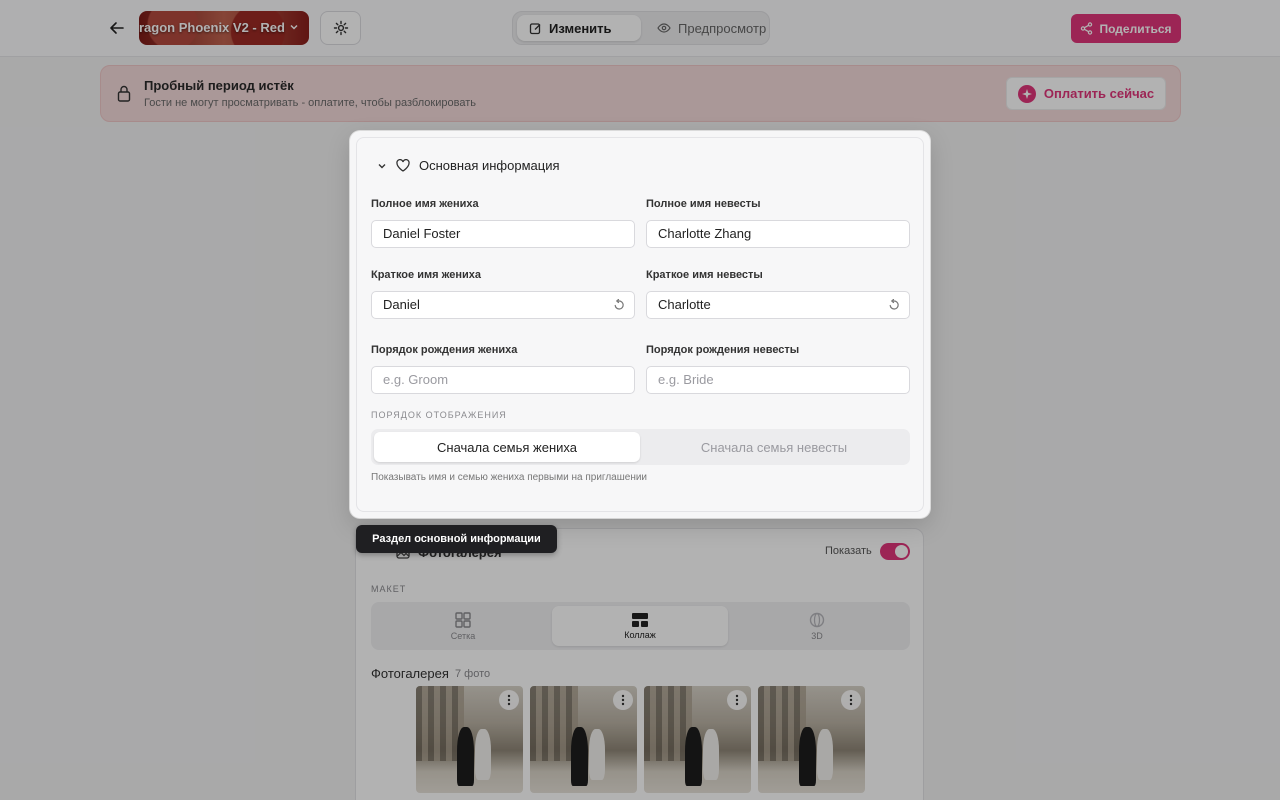 The width and height of the screenshot is (1280, 800). Describe the element at coordinates (503, 305) in the screenshot. I see `groom-short-name-input: Daniel` at that location.